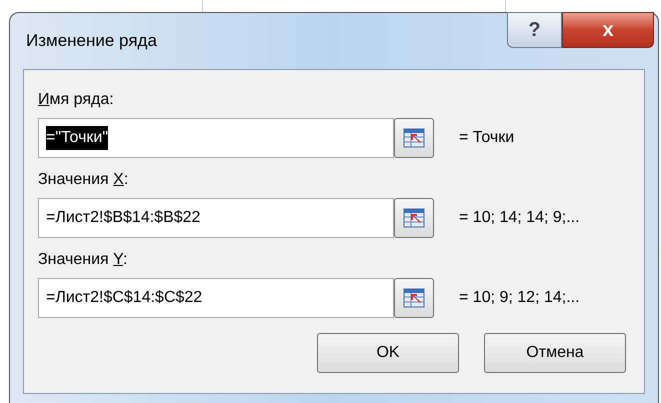 The image size is (661, 403). I want to click on field-label: Значения Y:, so click(83, 260).